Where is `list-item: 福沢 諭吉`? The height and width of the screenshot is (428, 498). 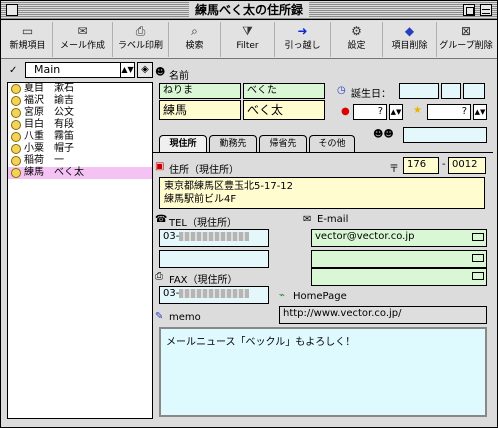 list-item: 福沢 諭吉 is located at coordinates (80, 101).